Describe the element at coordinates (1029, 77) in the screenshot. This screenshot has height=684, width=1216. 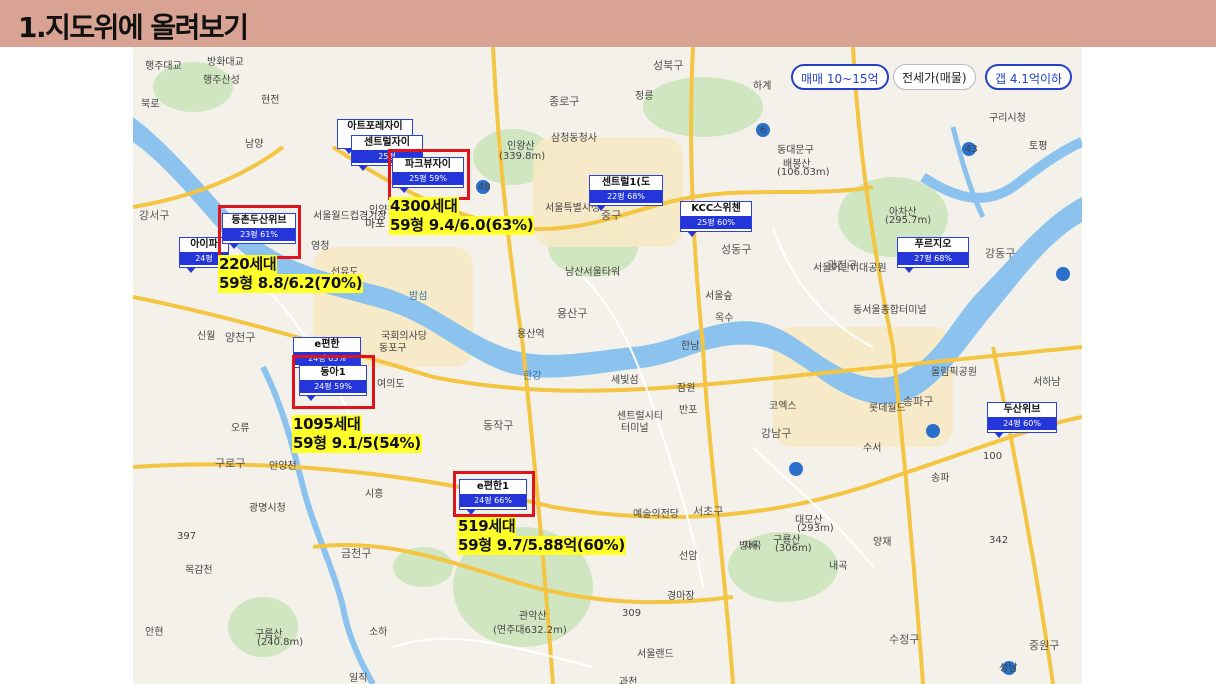
I see `filter-chip-gap: 갭 4.1억이하` at that location.